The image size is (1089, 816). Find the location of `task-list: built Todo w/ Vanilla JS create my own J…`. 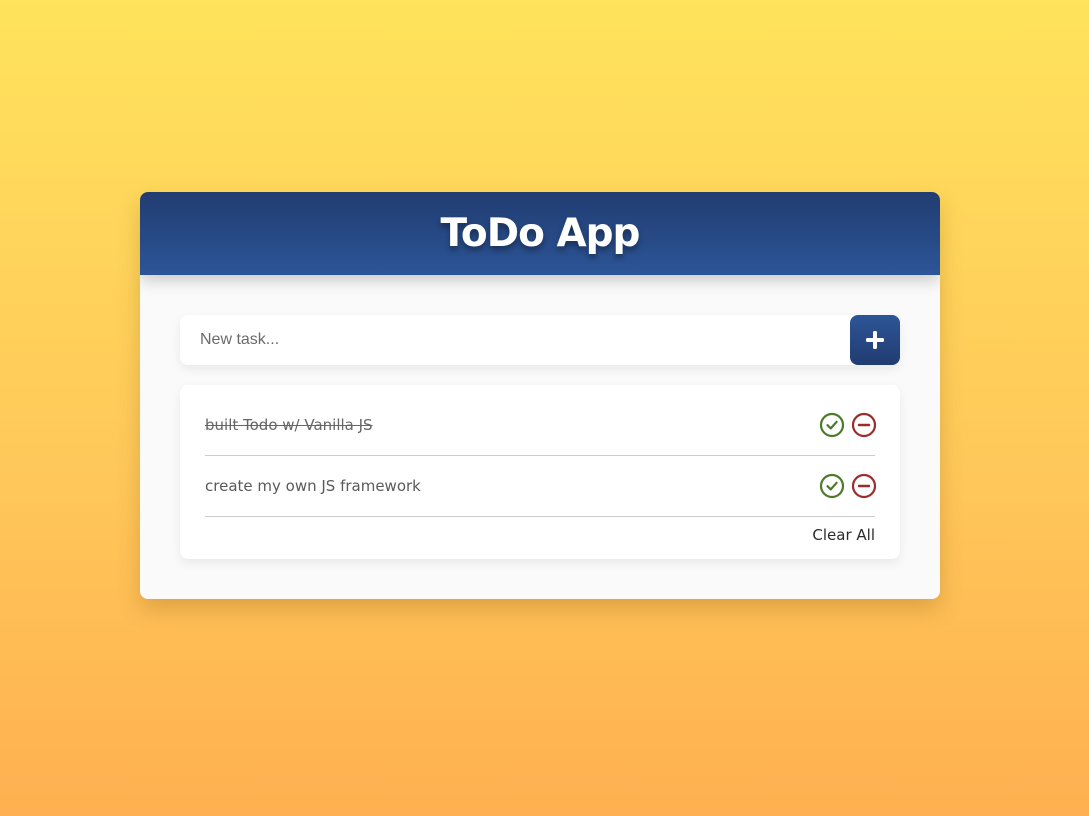

task-list: built Todo w/ Vanilla JS create my own J… is located at coordinates (540, 472).